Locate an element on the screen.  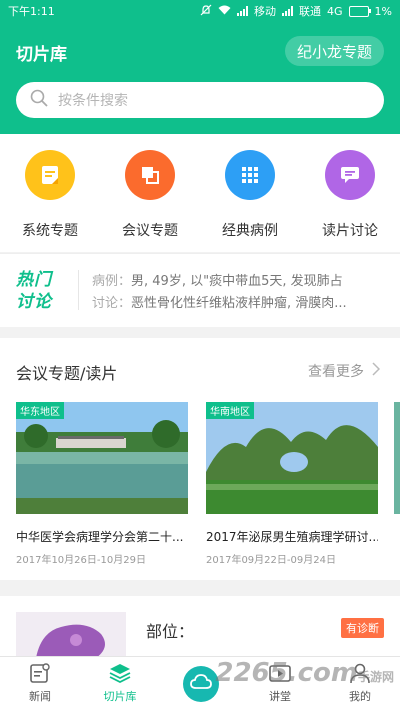
layers-icon is located at coordinates (120, 673).